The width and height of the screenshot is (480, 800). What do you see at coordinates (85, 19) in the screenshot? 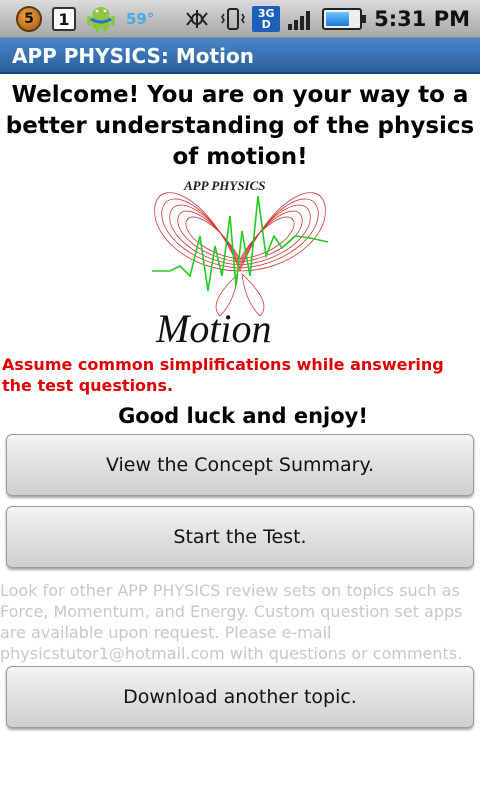
I see `status-left: 5 1 59°` at bounding box center [85, 19].